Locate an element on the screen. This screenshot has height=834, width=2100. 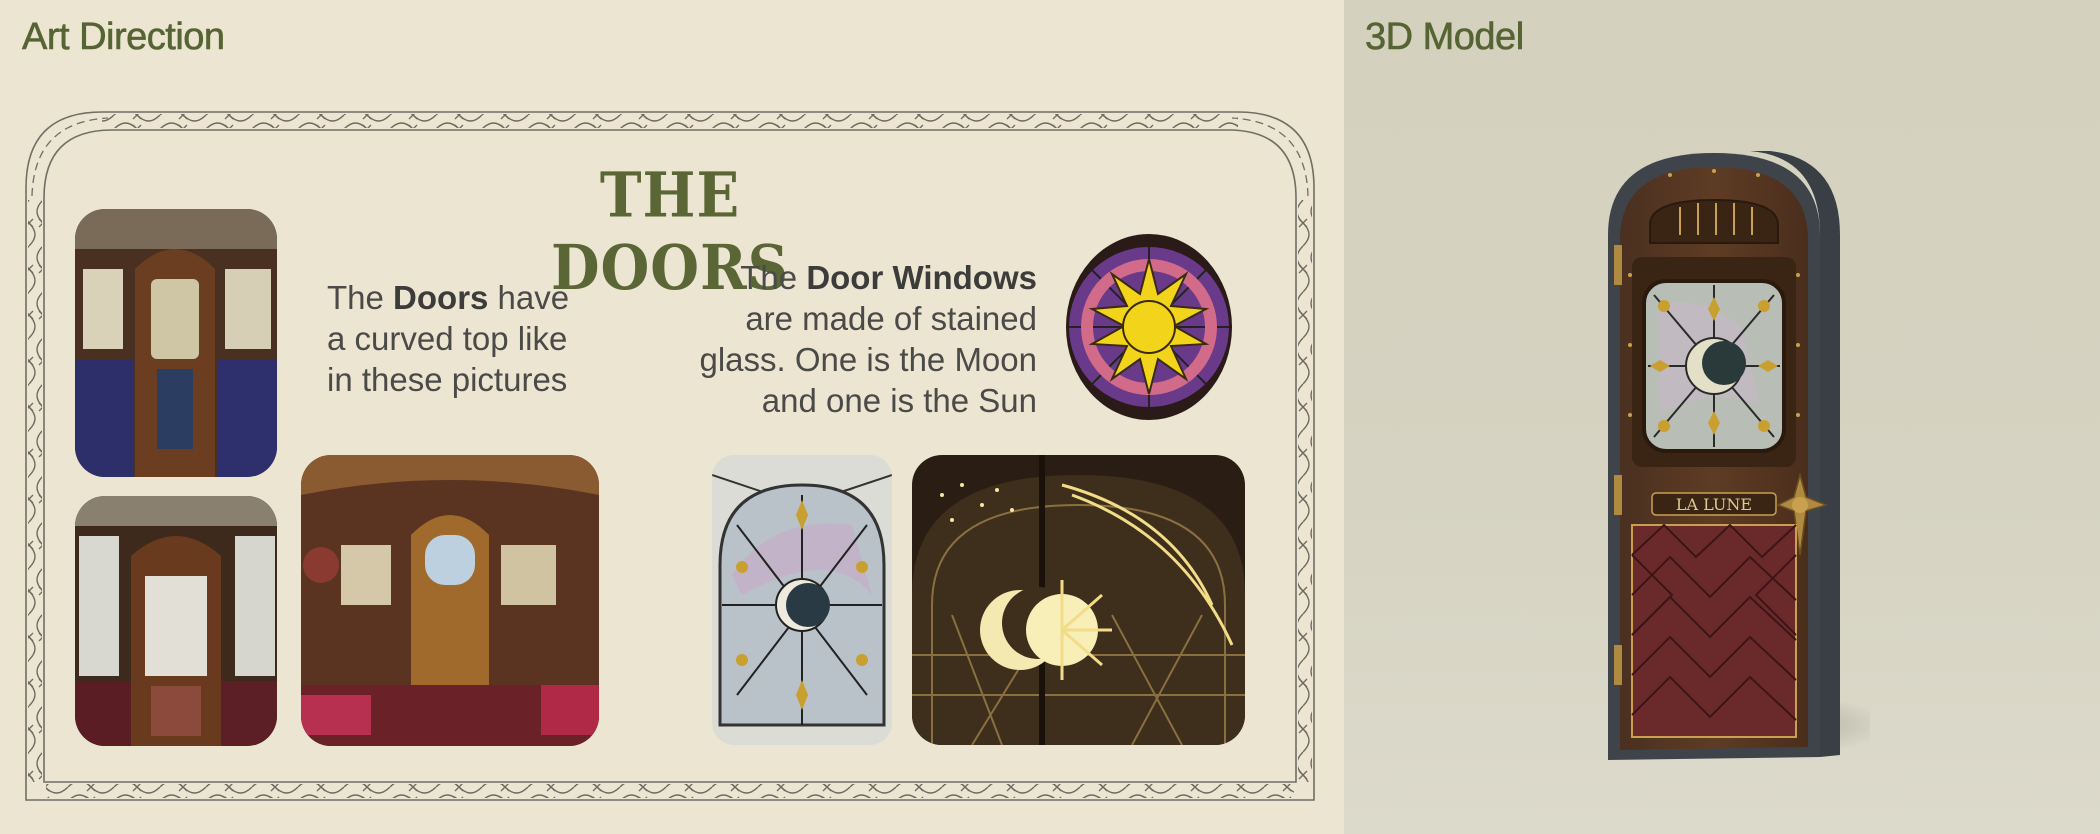
sun-moon-gate-photo is located at coordinates (1078, 600).